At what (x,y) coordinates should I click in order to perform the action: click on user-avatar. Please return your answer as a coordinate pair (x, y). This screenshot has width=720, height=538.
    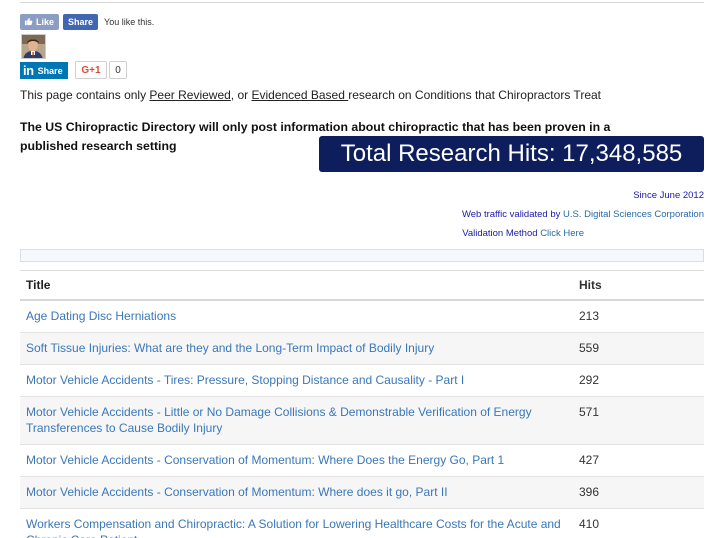
    Looking at the image, I should click on (33, 46).